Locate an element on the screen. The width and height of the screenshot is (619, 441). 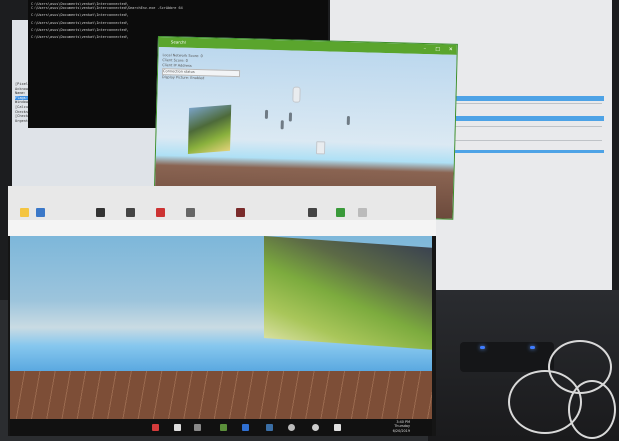
browser-tab-strip is located at coordinates (222, 228).